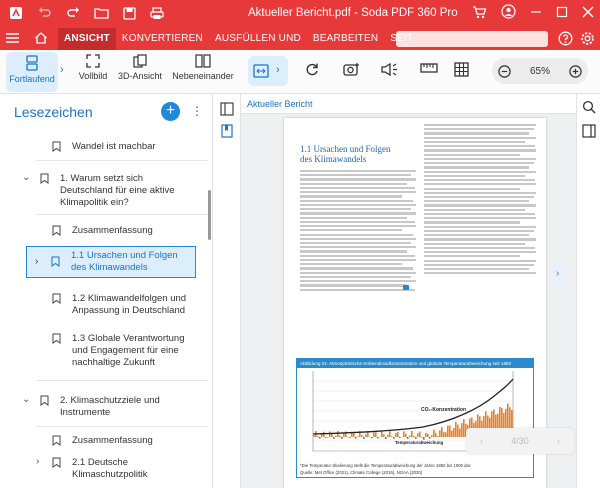 This screenshot has width=600, height=488. Describe the element at coordinates (157, 13) in the screenshot. I see `print-icon` at that location.